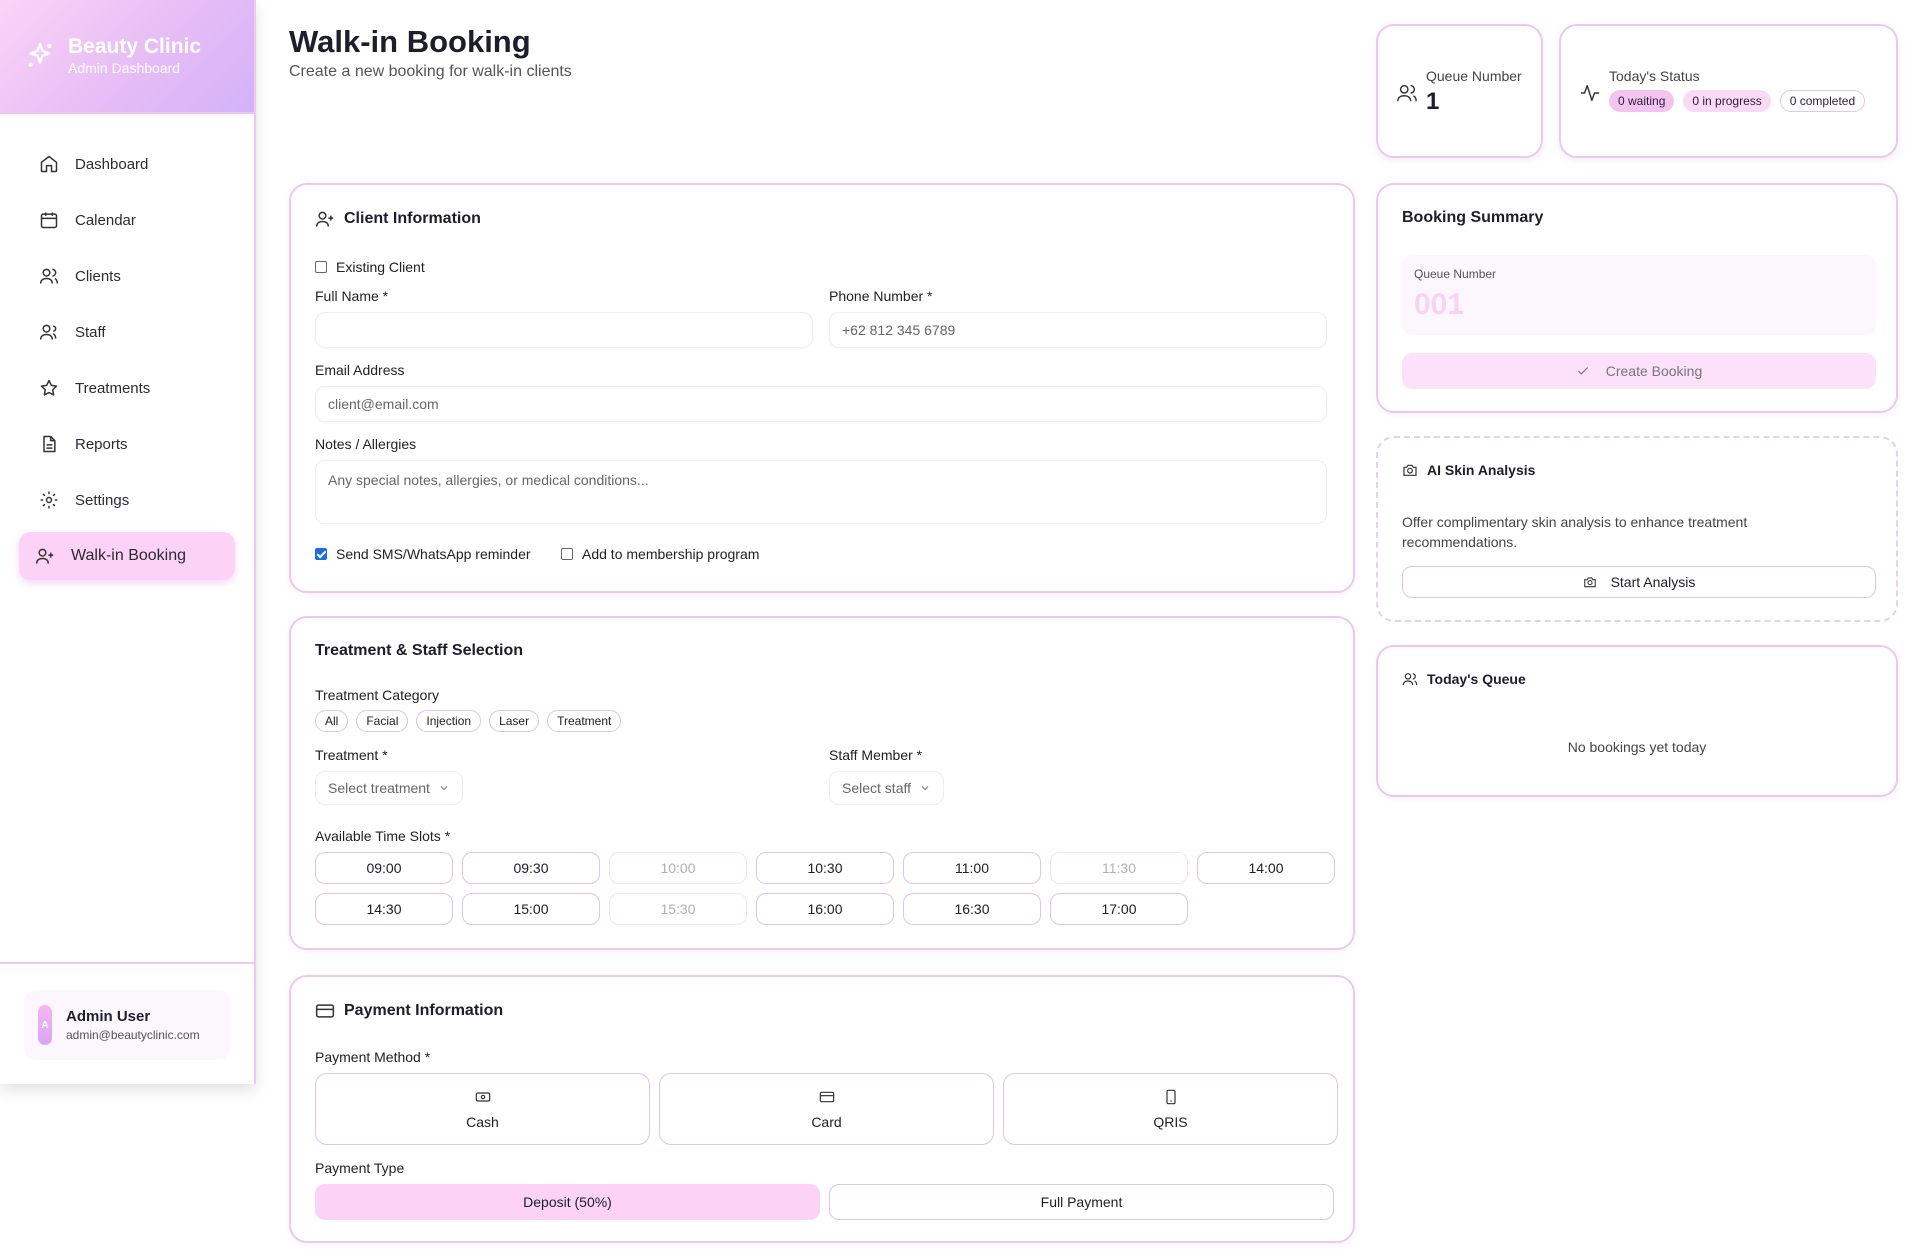 This screenshot has width=1920, height=1260. What do you see at coordinates (482, 1109) in the screenshot?
I see `payment-method-cash: Cash` at bounding box center [482, 1109].